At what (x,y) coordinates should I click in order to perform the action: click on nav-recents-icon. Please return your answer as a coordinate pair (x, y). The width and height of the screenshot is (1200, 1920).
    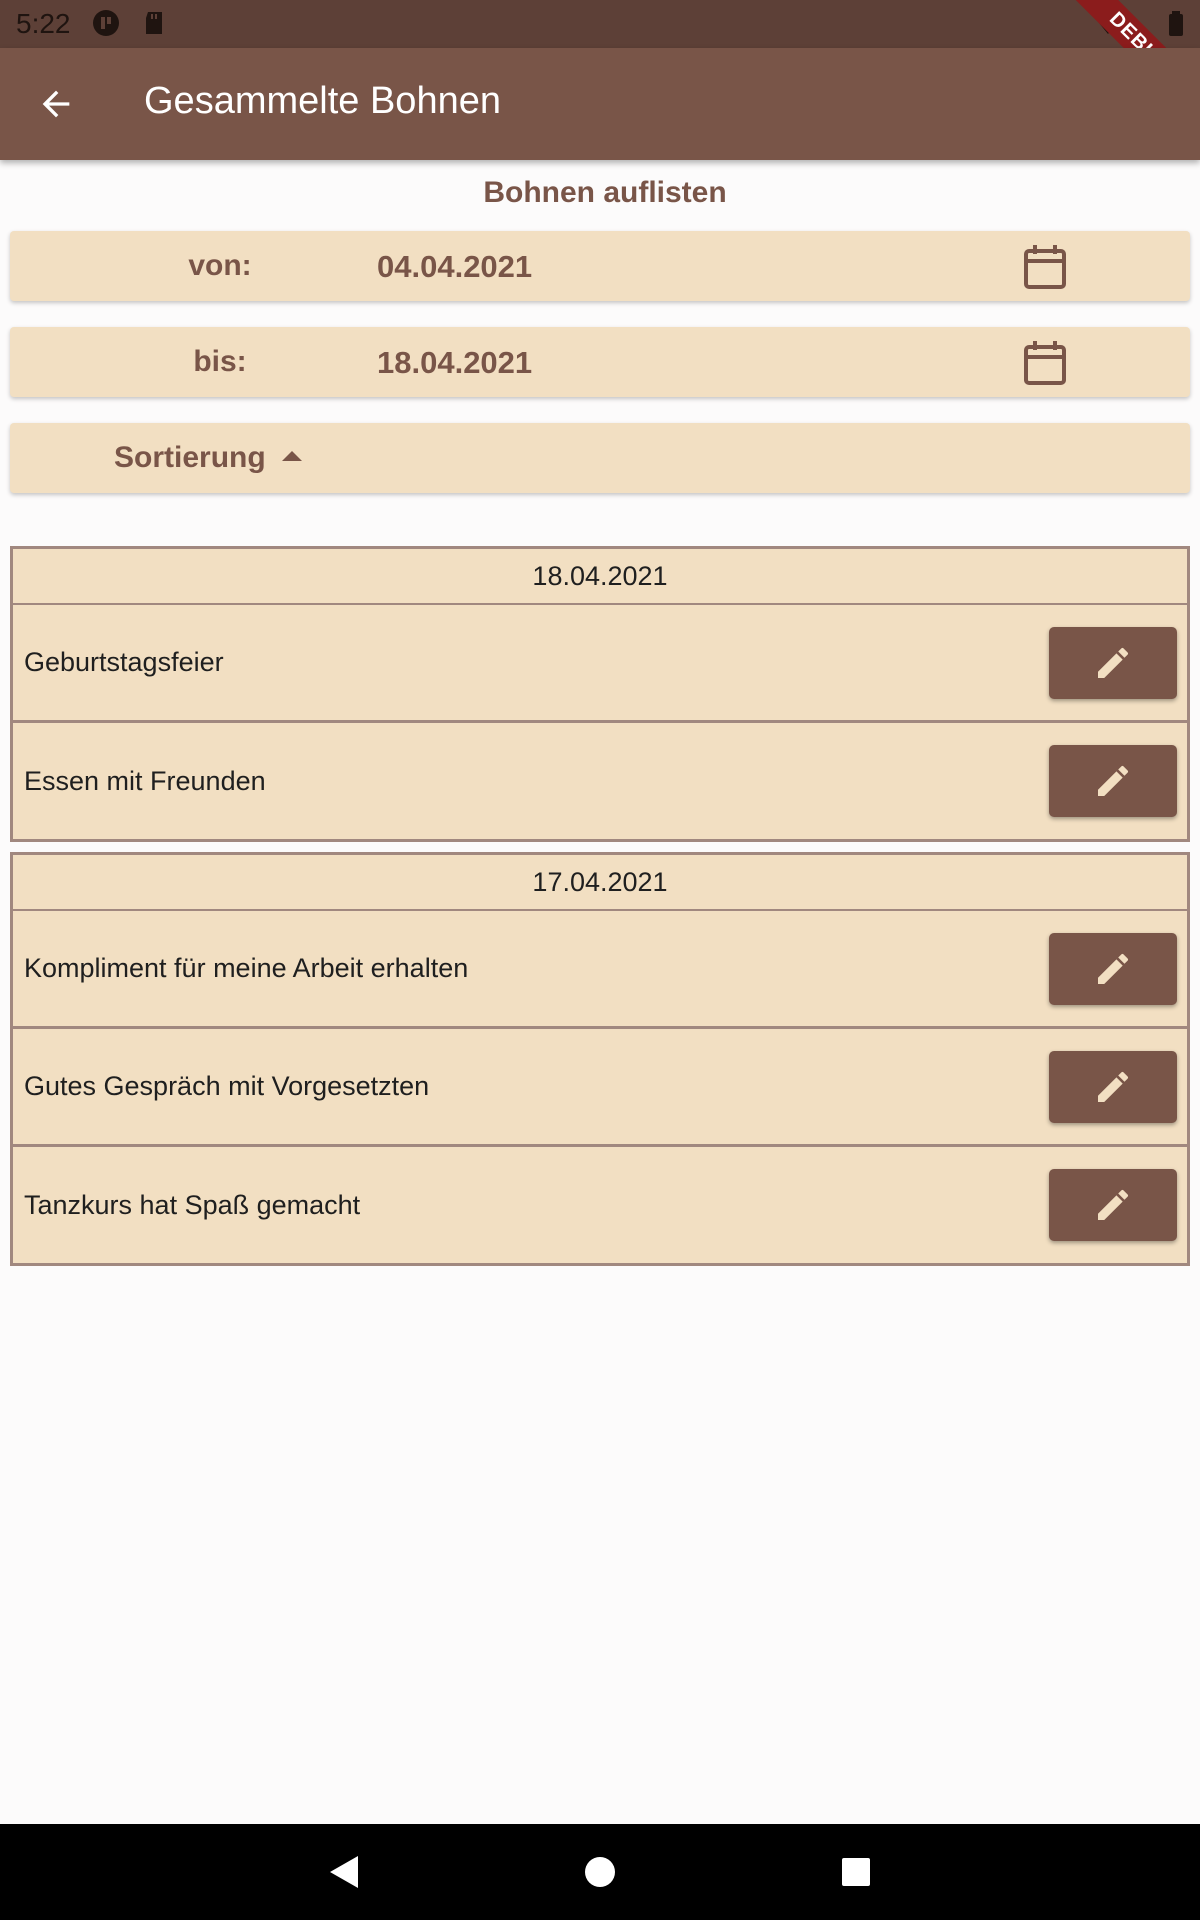
    Looking at the image, I should click on (856, 1872).